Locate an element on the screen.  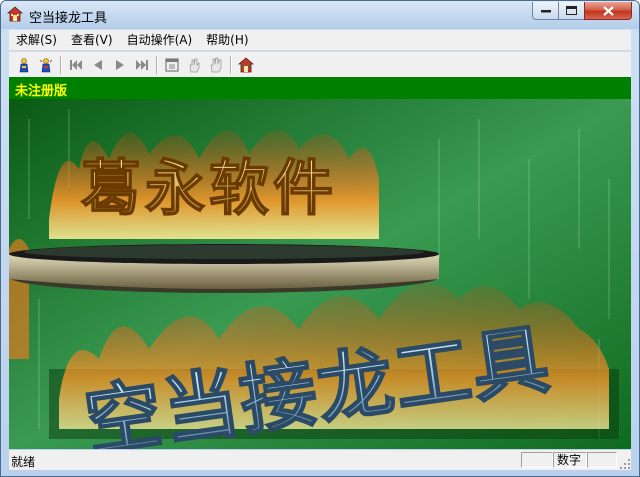
status-pane-numlock: 数字 is located at coordinates (570, 460).